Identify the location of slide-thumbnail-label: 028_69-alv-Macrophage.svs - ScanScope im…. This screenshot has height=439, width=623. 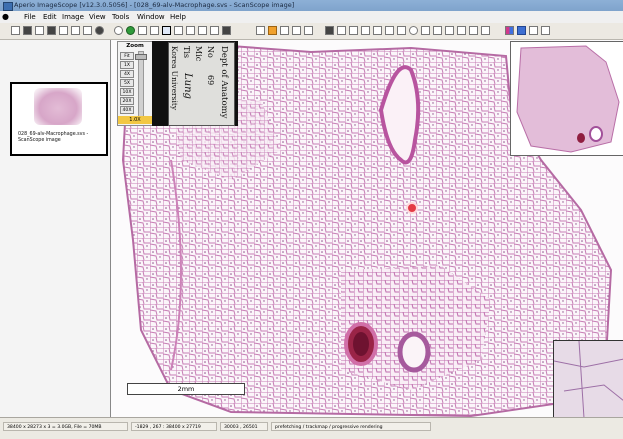
(53, 137).